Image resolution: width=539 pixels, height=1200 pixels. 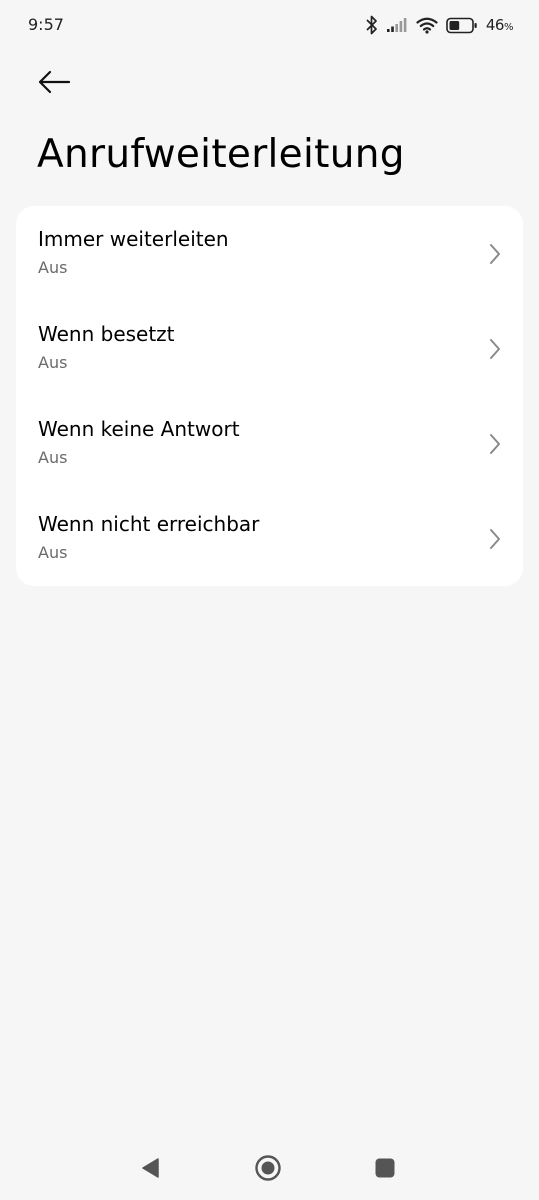 I want to click on option-unreachable: Wenn nicht erreichbar Aus, so click(x=269, y=538).